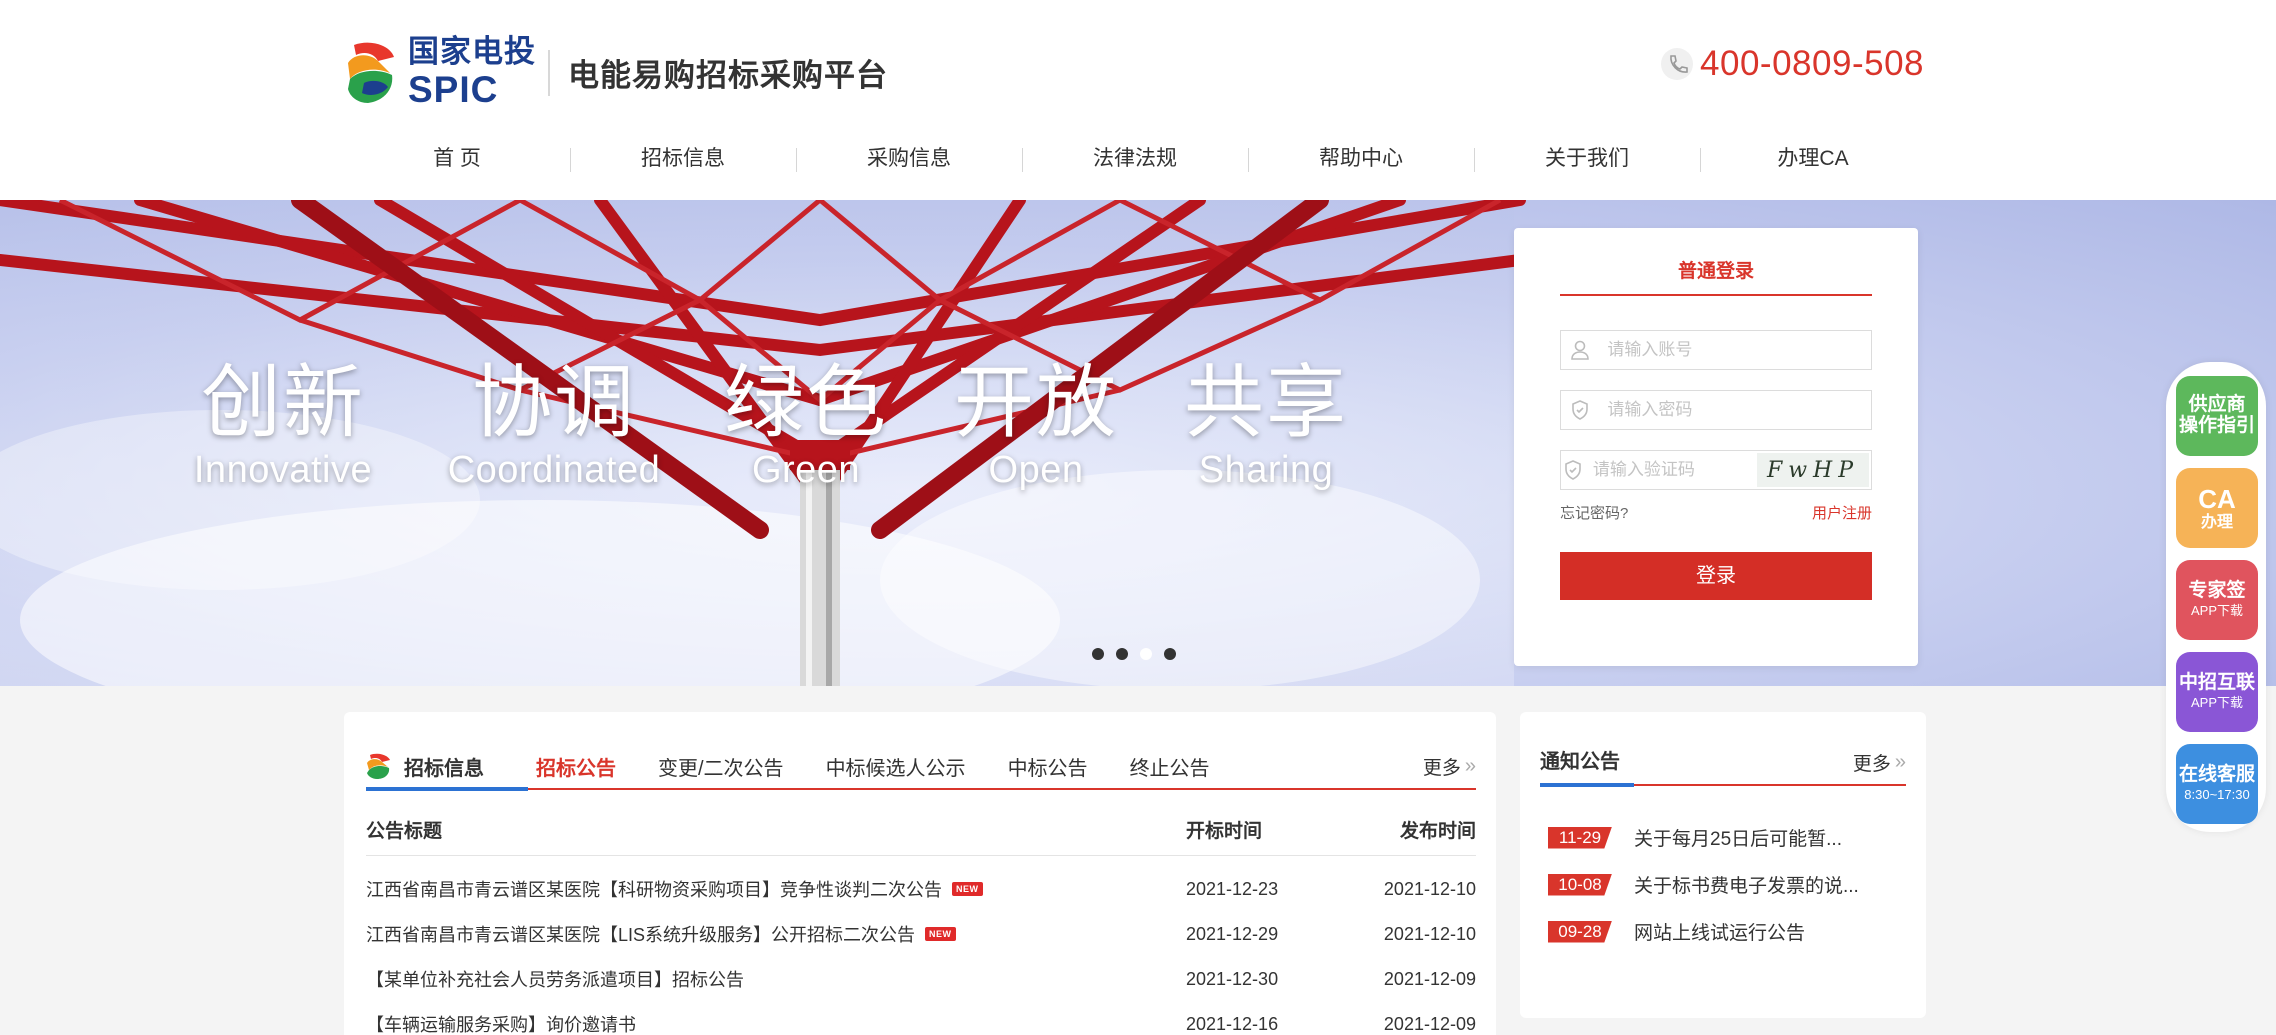 This screenshot has width=2276, height=1035. I want to click on nav-item-2: 采购信息, so click(909, 159).